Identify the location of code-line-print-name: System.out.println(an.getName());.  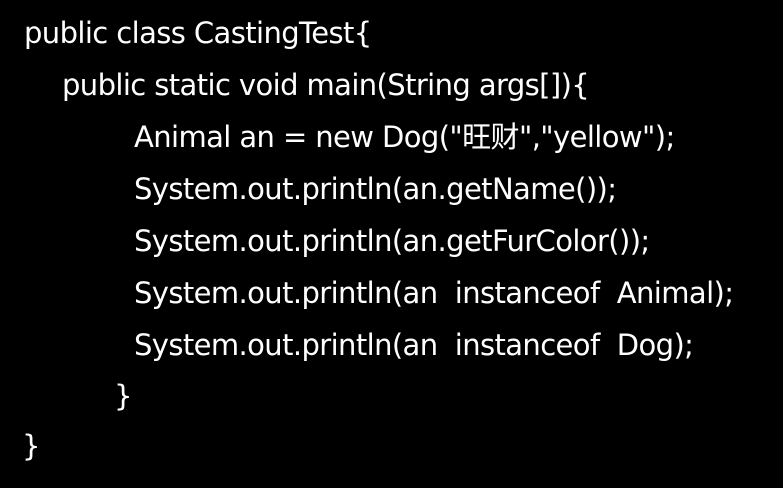
(375, 189).